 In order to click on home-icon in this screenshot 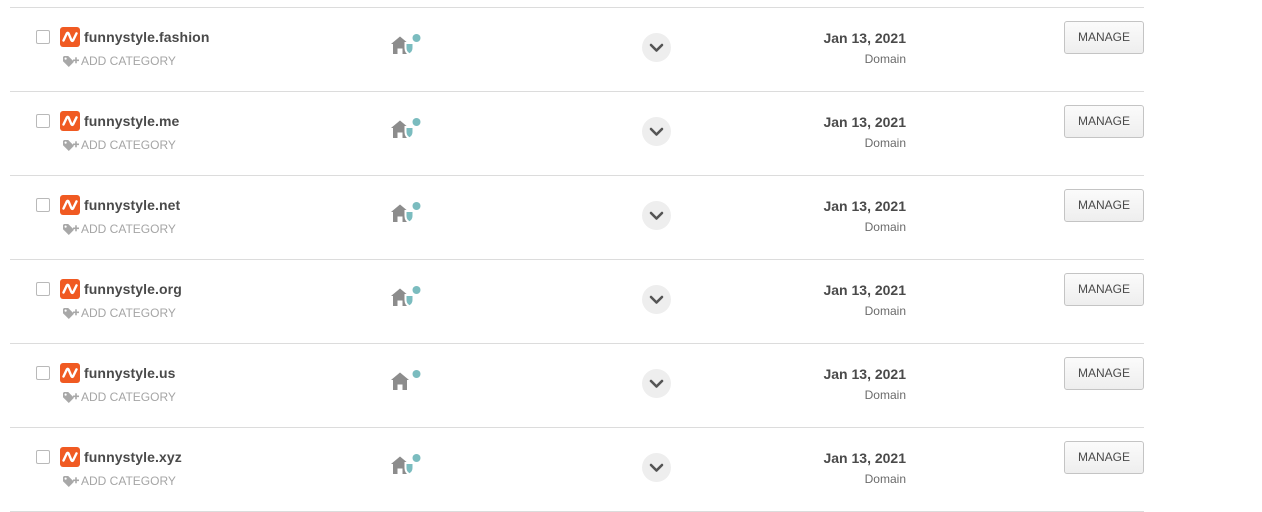, I will do `click(400, 381)`.